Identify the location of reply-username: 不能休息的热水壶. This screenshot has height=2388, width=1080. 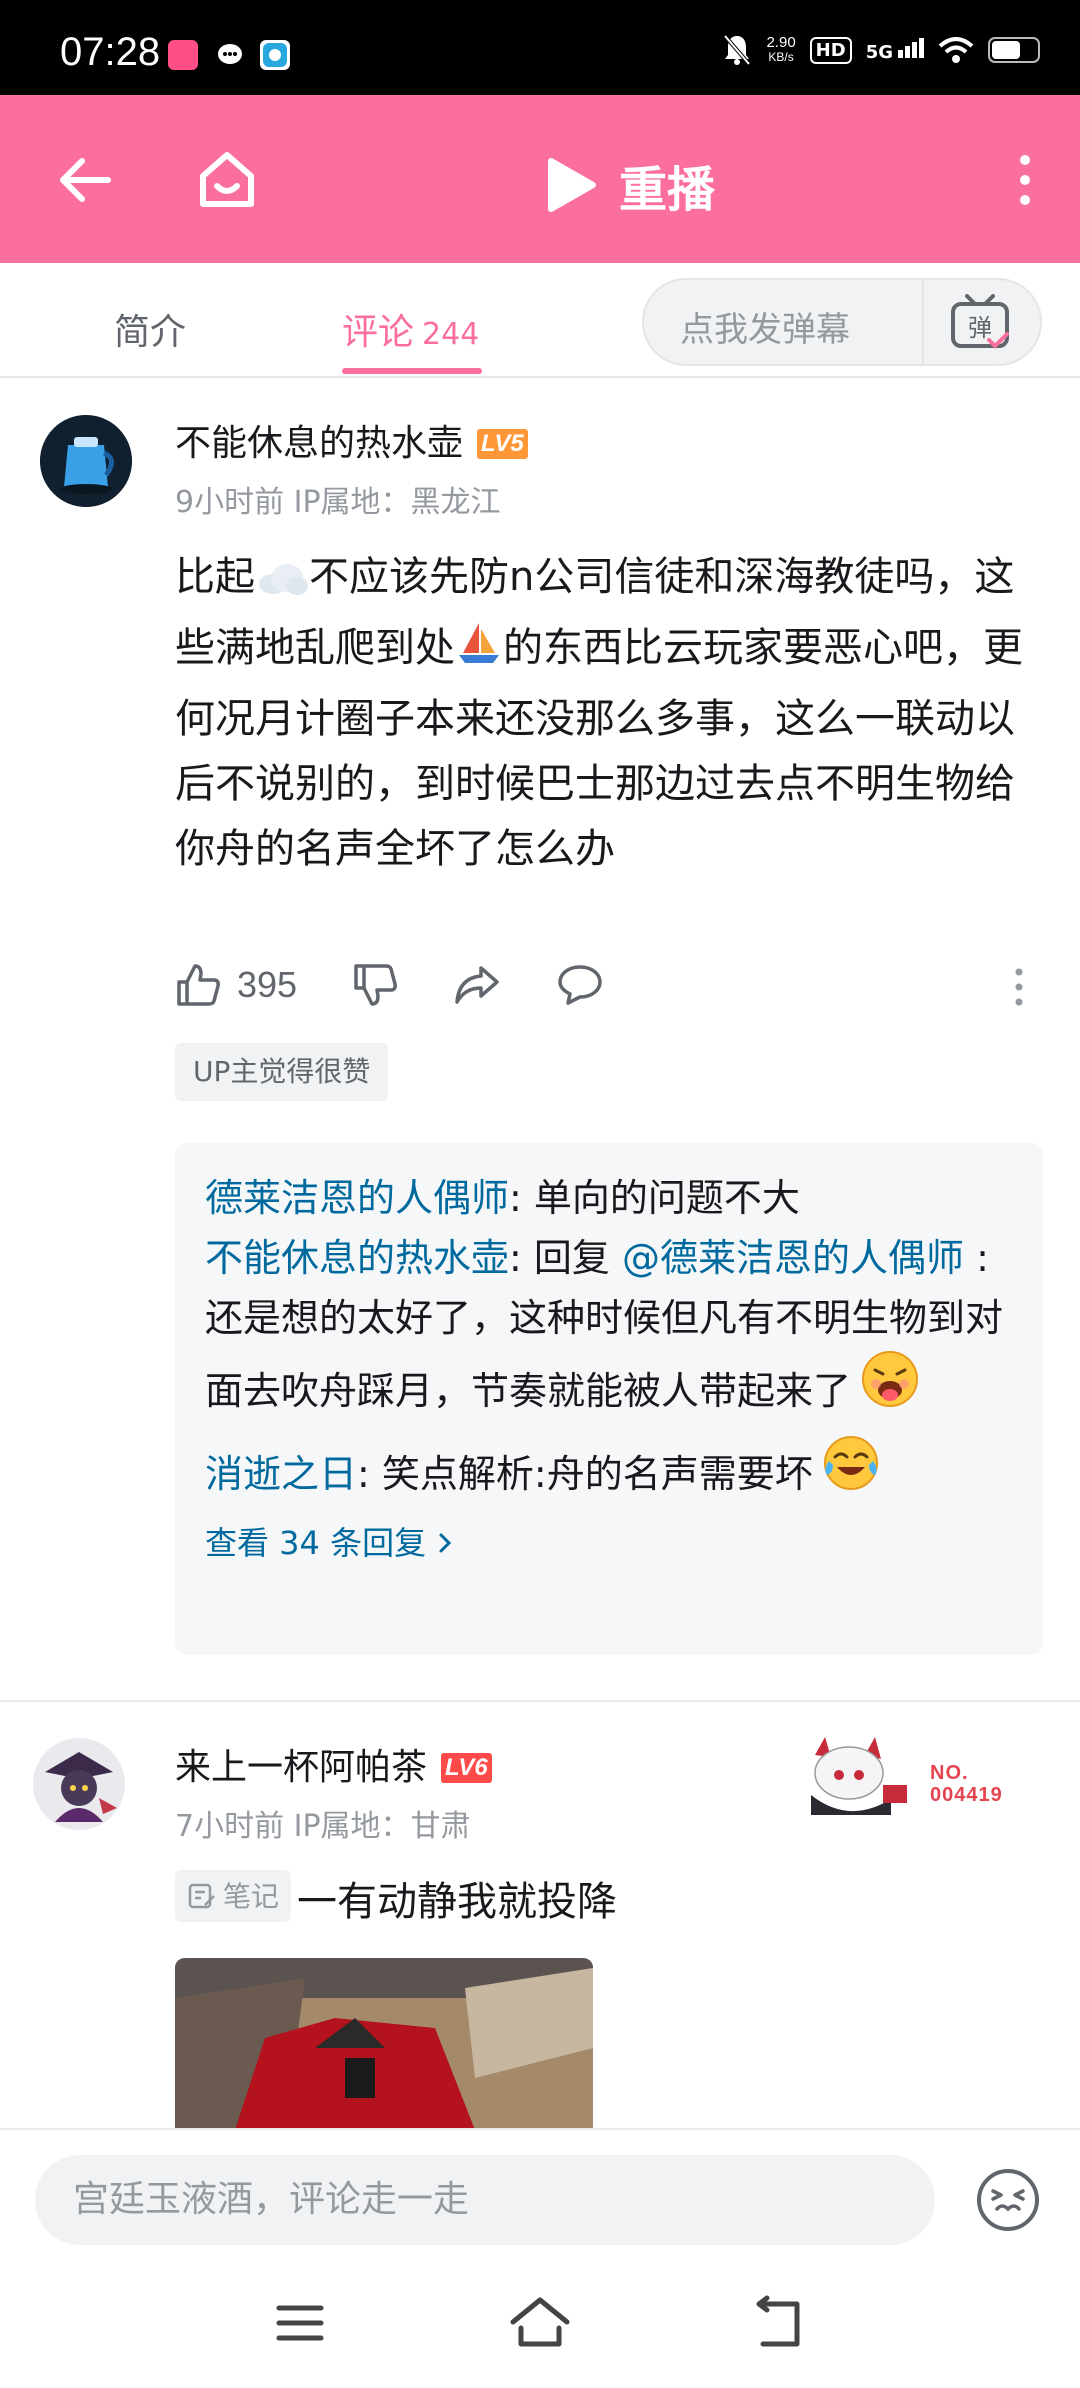
(357, 1258).